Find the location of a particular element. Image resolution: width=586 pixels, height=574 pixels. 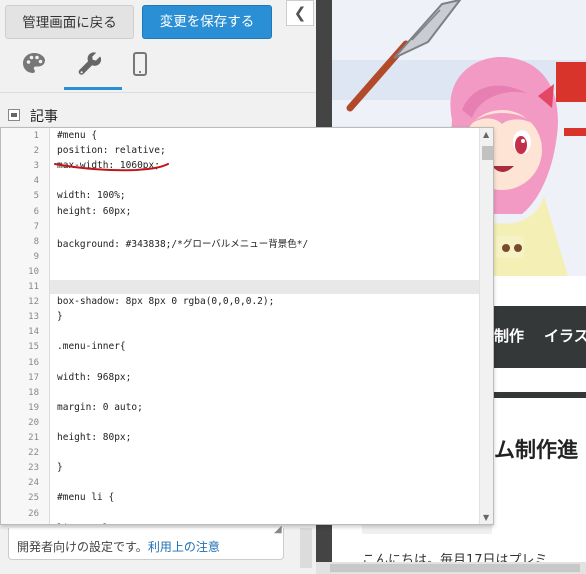

tab-design is located at coordinates (37, 67).